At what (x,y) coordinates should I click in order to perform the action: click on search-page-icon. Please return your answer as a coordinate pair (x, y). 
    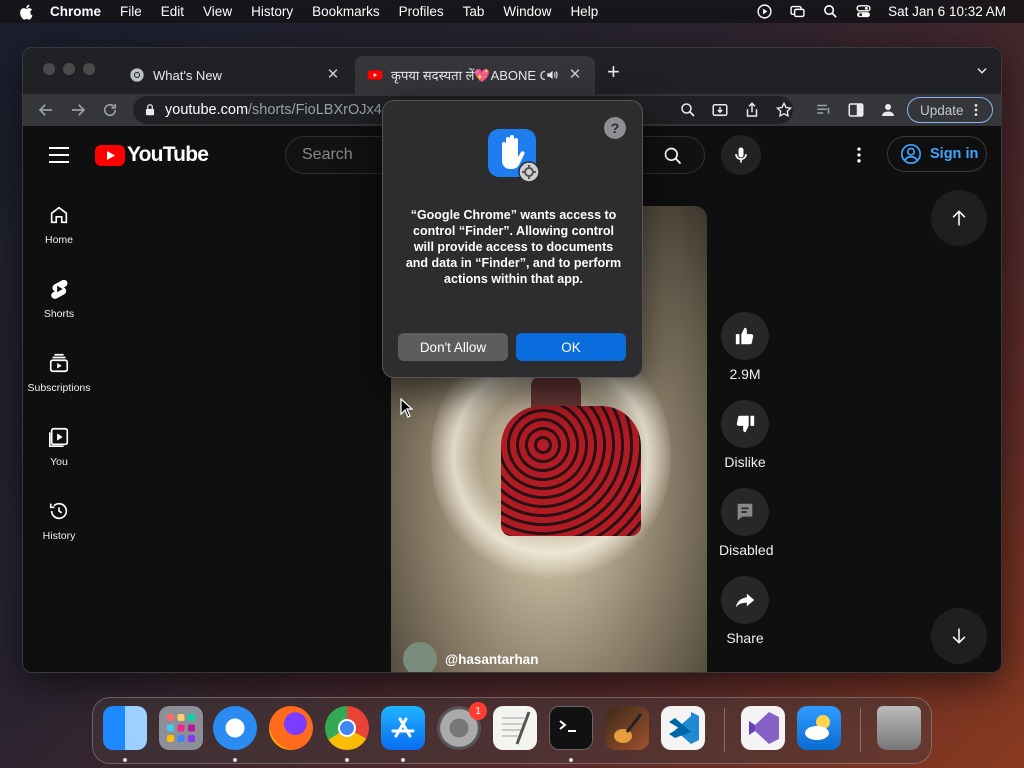
    Looking at the image, I should click on (688, 110).